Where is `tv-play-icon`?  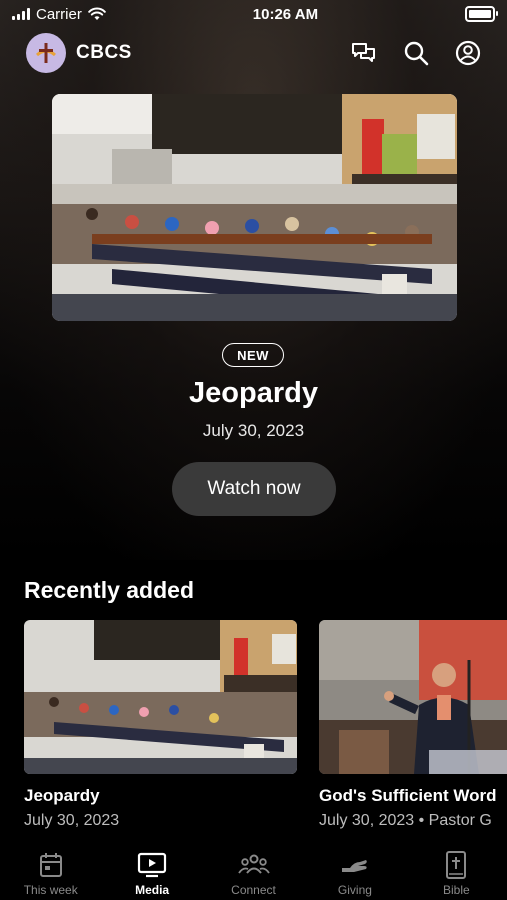 tv-play-icon is located at coordinates (152, 865).